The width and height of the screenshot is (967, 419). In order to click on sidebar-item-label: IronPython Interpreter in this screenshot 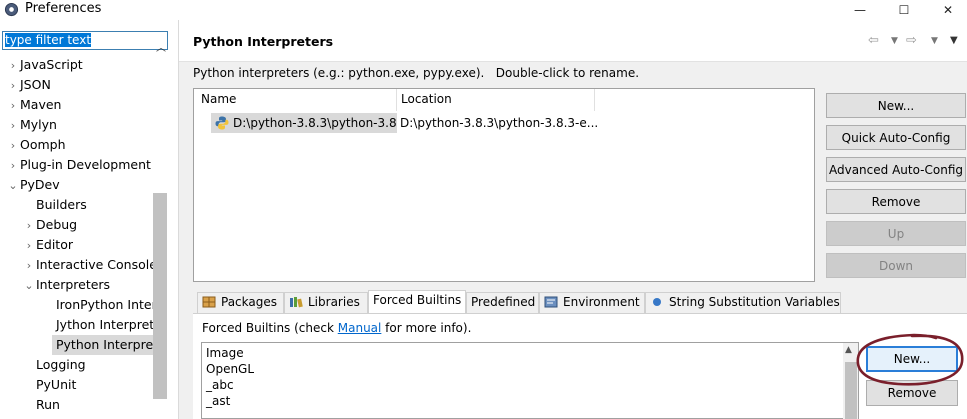, I will do `click(104, 304)`.